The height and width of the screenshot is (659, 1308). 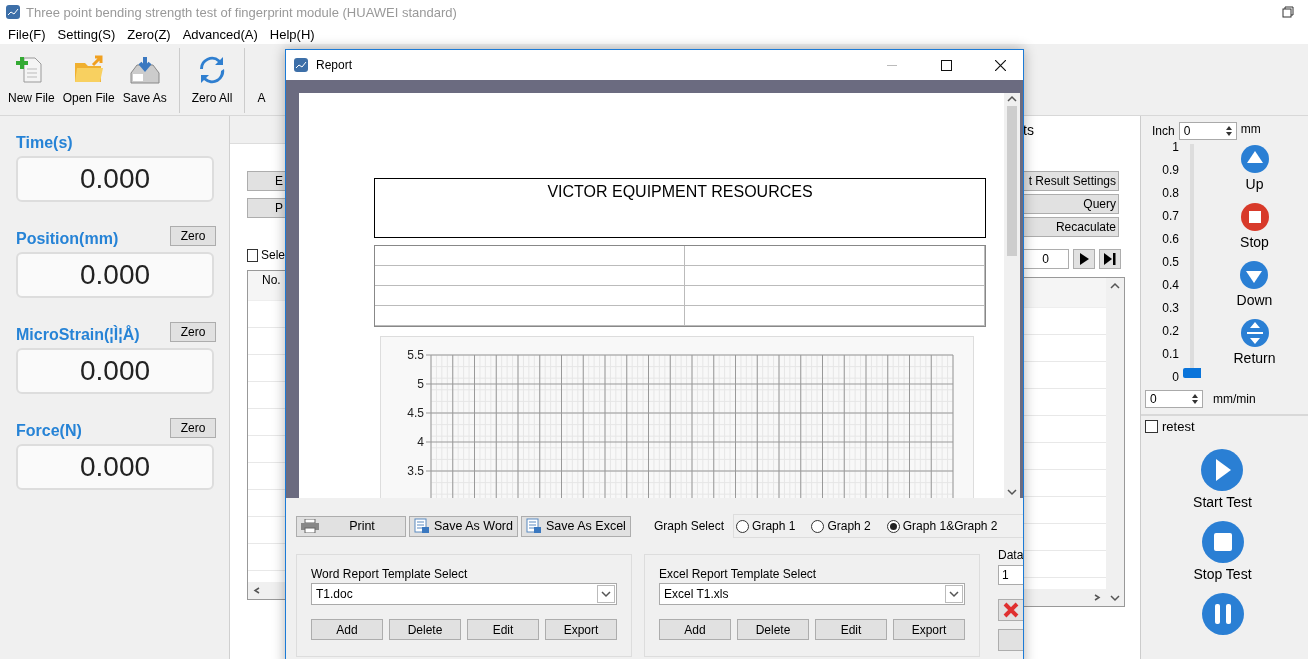 I want to click on axis-label: 4.5, so click(x=415, y=413).